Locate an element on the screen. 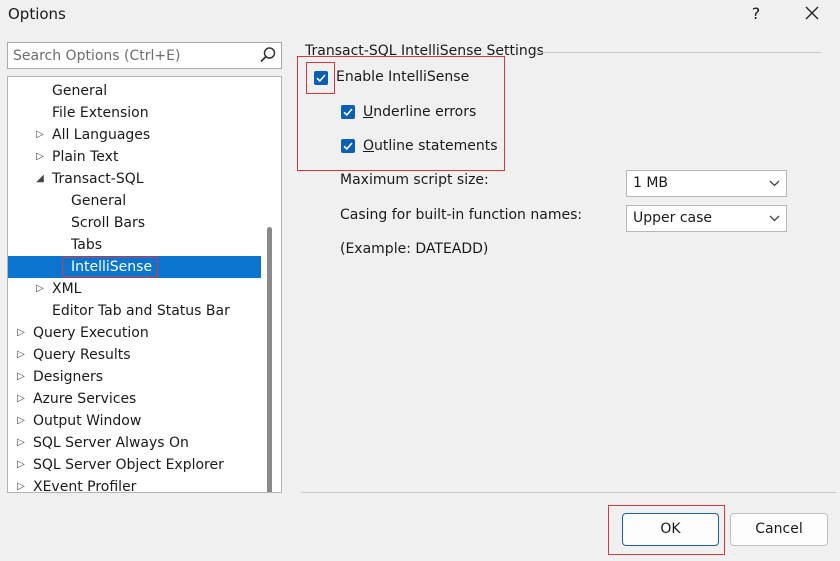  title-bar: Options ? is located at coordinates (420, 15).